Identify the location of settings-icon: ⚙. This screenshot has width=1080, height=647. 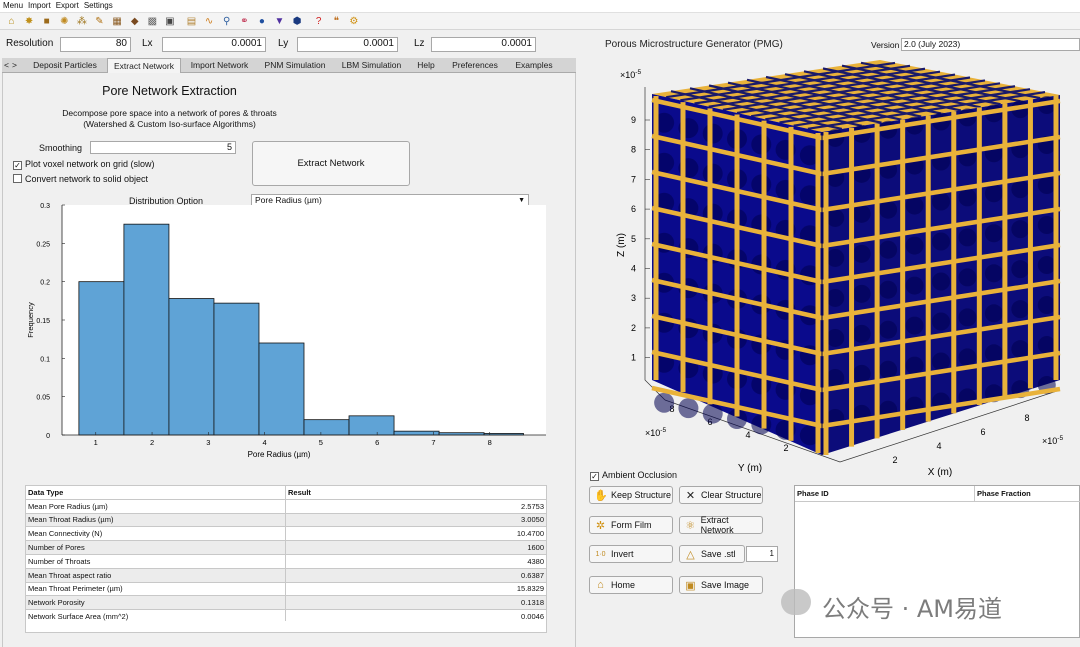
(353, 21).